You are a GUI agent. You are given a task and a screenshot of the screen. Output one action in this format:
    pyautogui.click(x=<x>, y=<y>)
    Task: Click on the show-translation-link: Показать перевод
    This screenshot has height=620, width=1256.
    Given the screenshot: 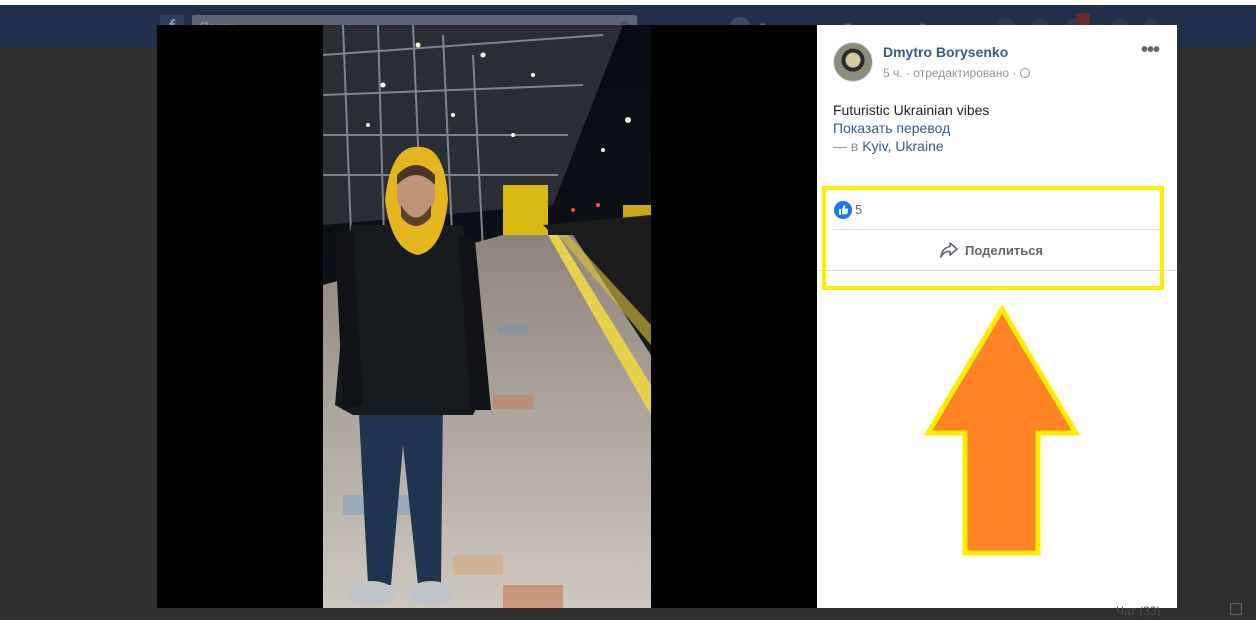 What is the action you would take?
    pyautogui.click(x=891, y=128)
    